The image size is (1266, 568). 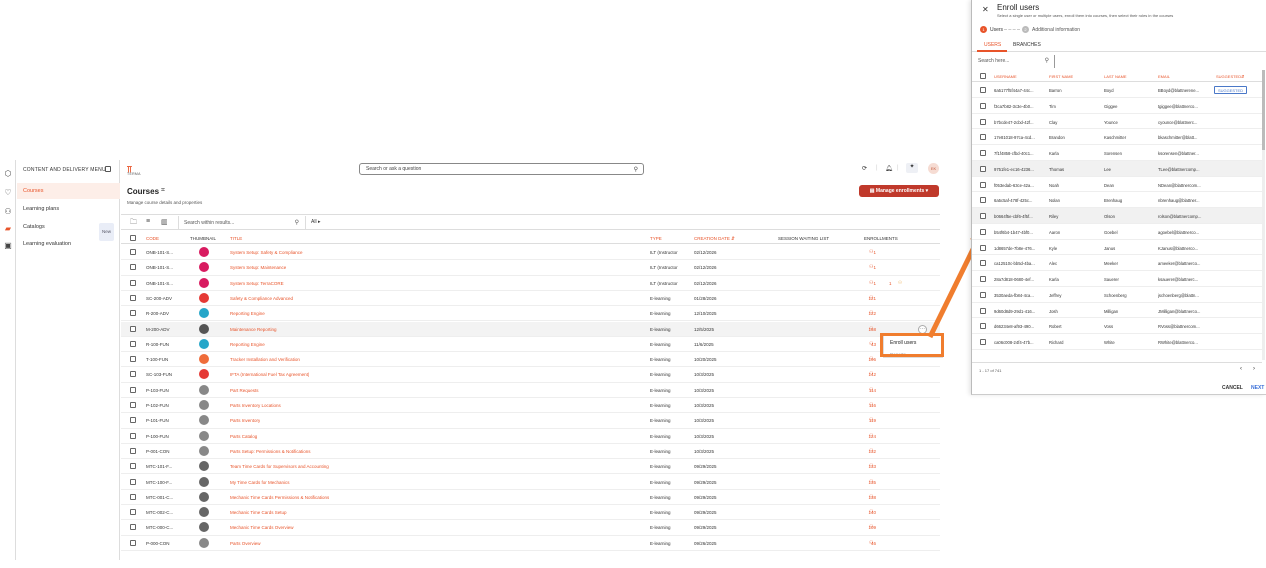 What do you see at coordinates (8, 192) in the screenshot?
I see `heart-shield-icon: ♡` at bounding box center [8, 192].